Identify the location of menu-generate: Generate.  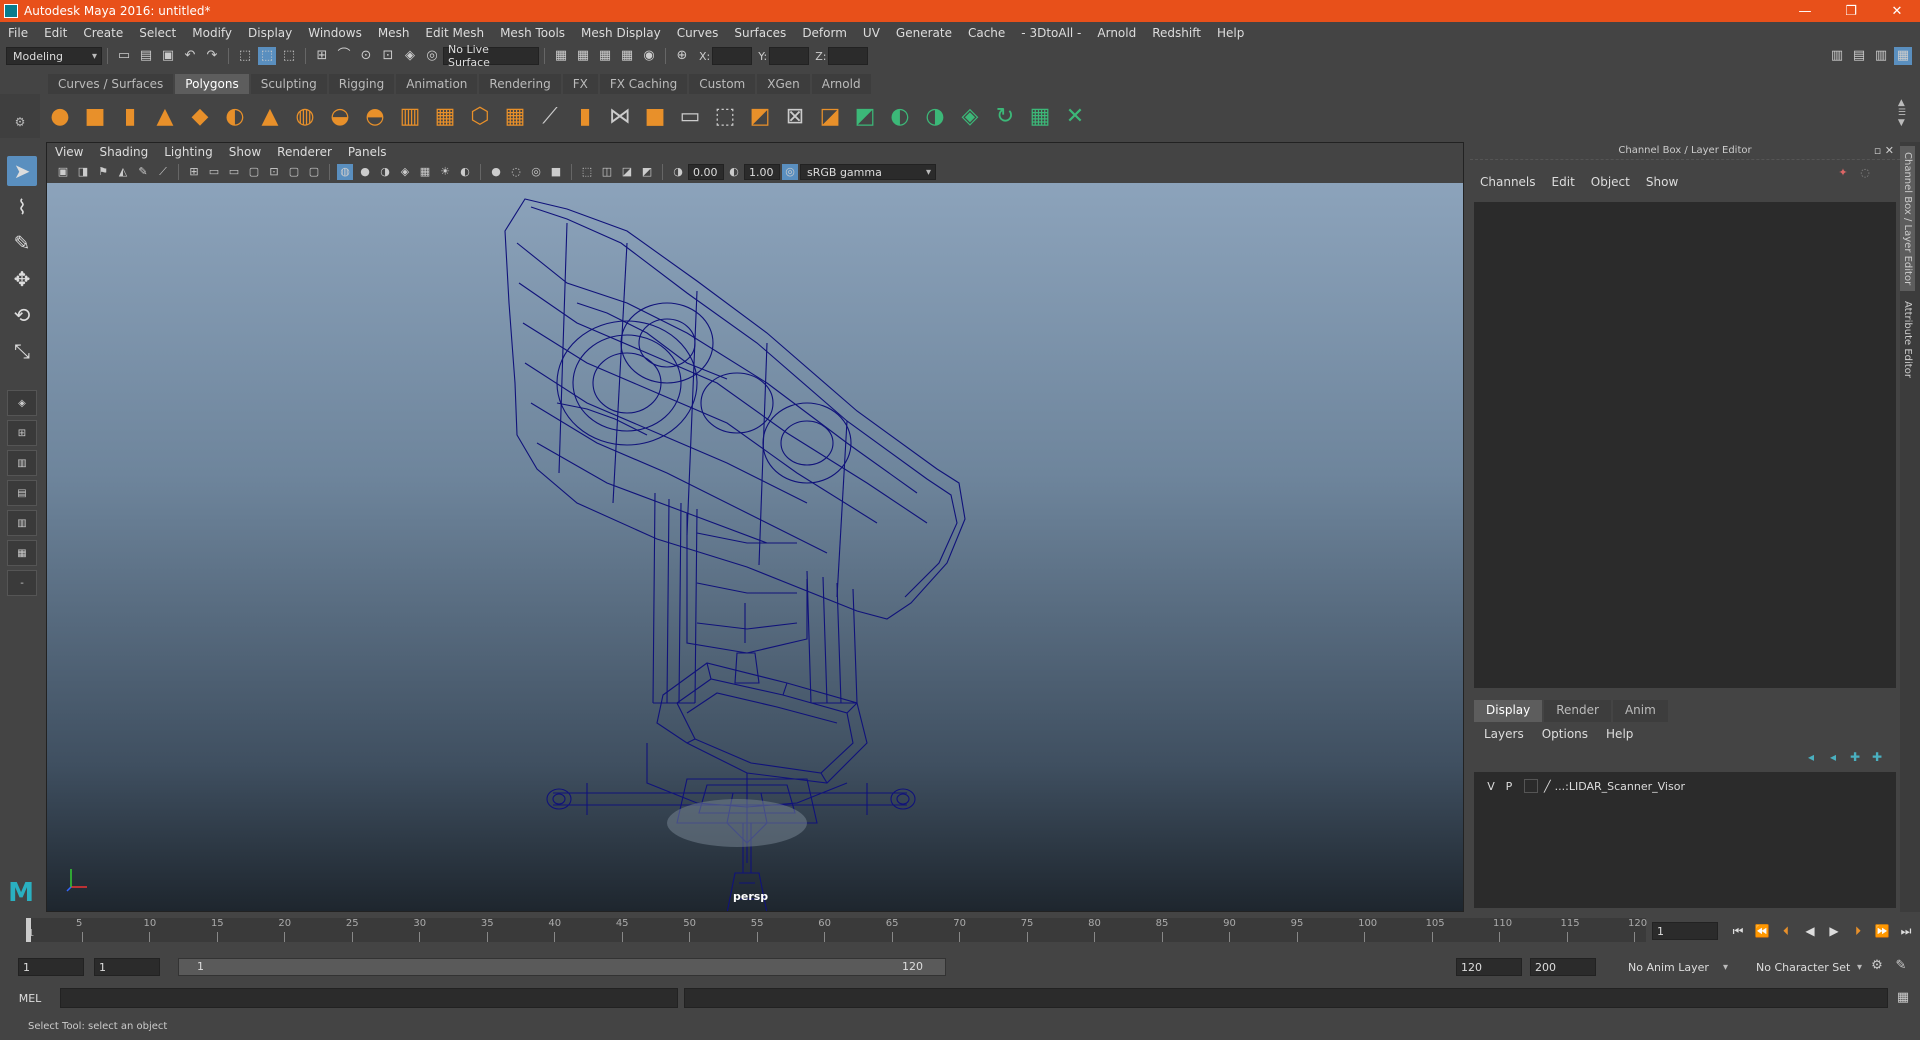
(924, 33).